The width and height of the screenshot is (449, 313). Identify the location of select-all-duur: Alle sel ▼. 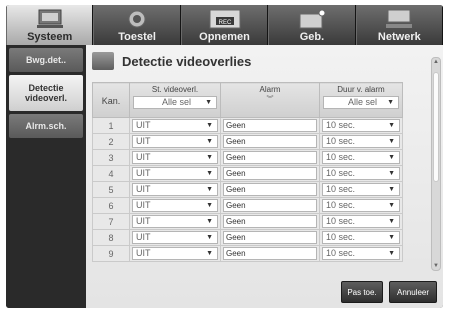
(361, 102).